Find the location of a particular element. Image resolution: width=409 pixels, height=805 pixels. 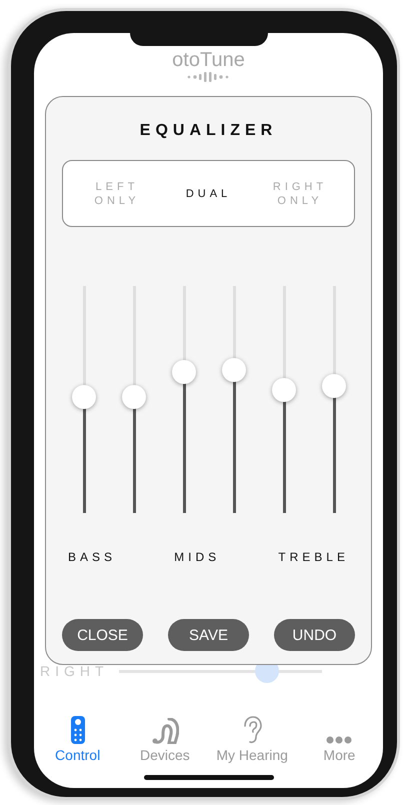

tab: More is located at coordinates (339, 738).